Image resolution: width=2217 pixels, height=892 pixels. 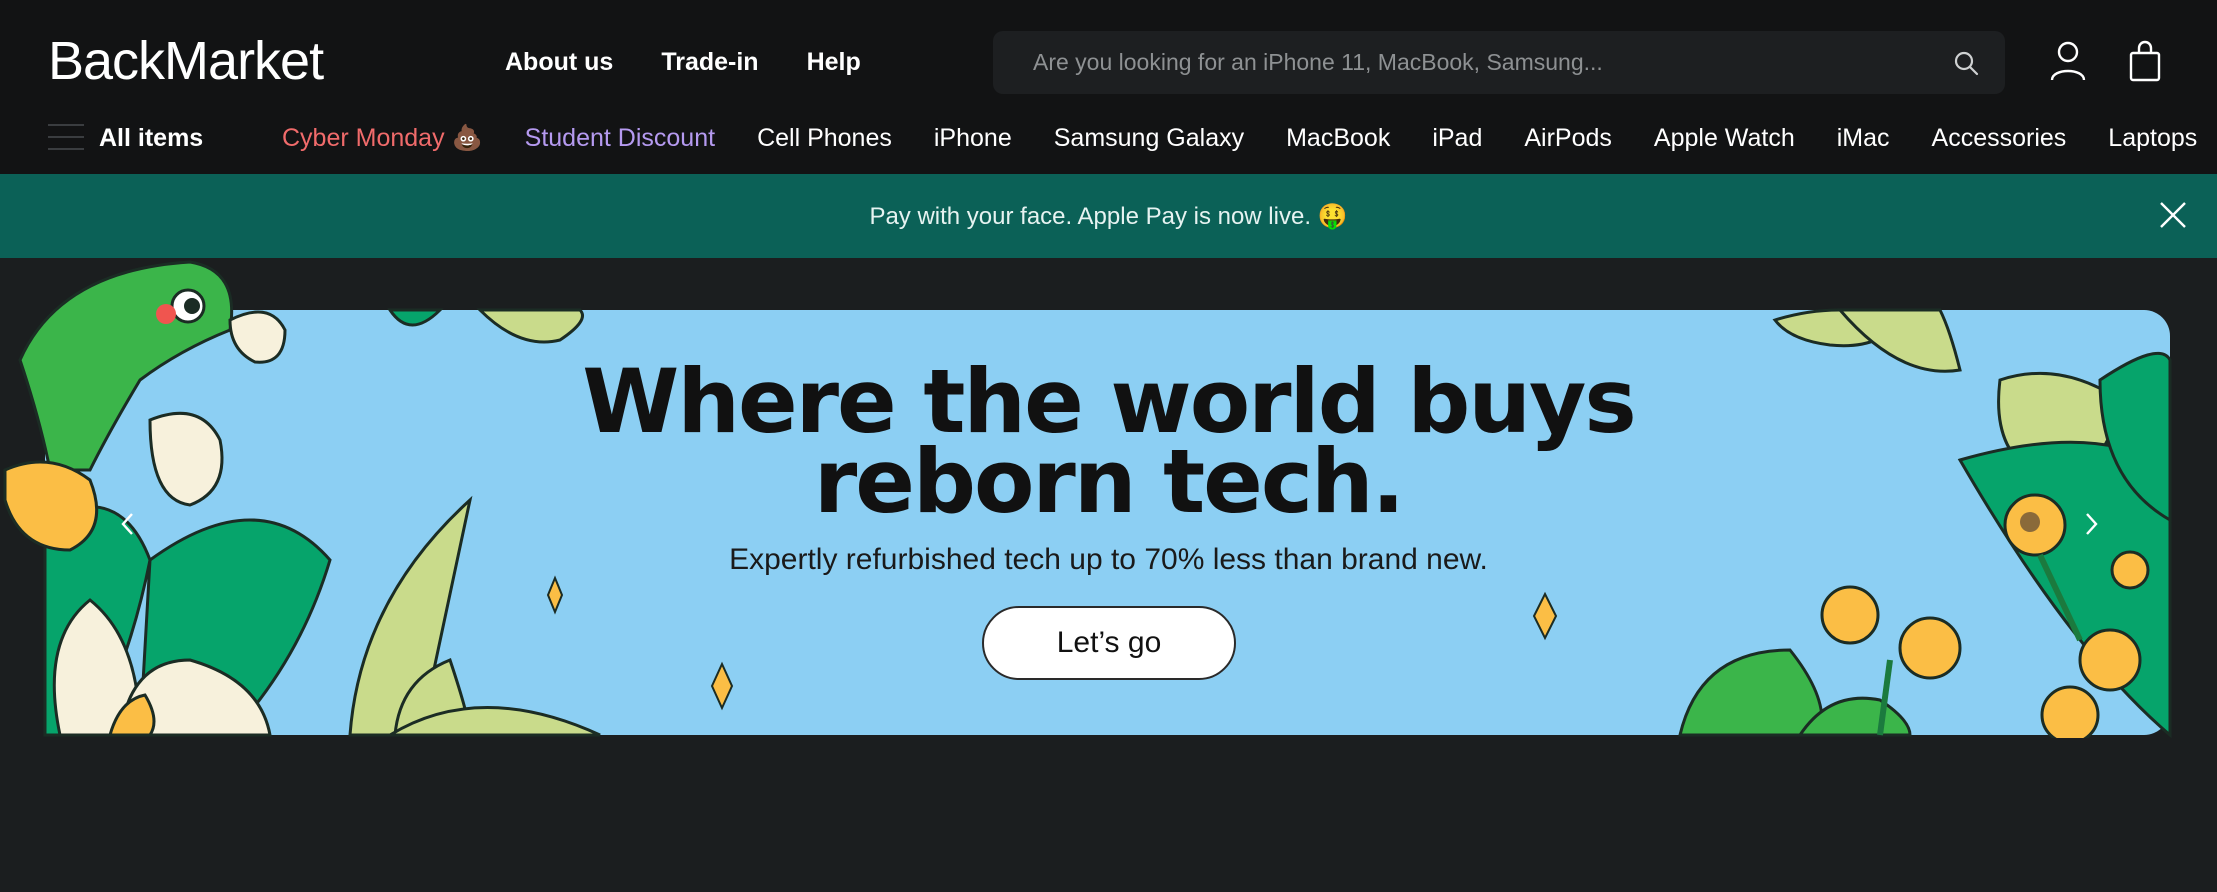 I want to click on category-iphone: iPhone, so click(x=973, y=138).